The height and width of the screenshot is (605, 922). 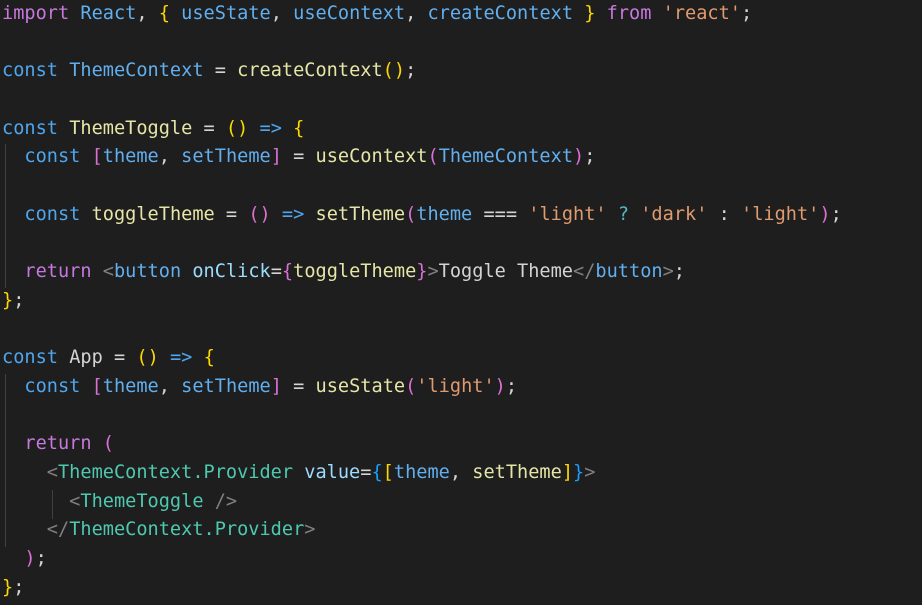 What do you see at coordinates (461, 559) in the screenshot?
I see `code-line-20: );` at bounding box center [461, 559].